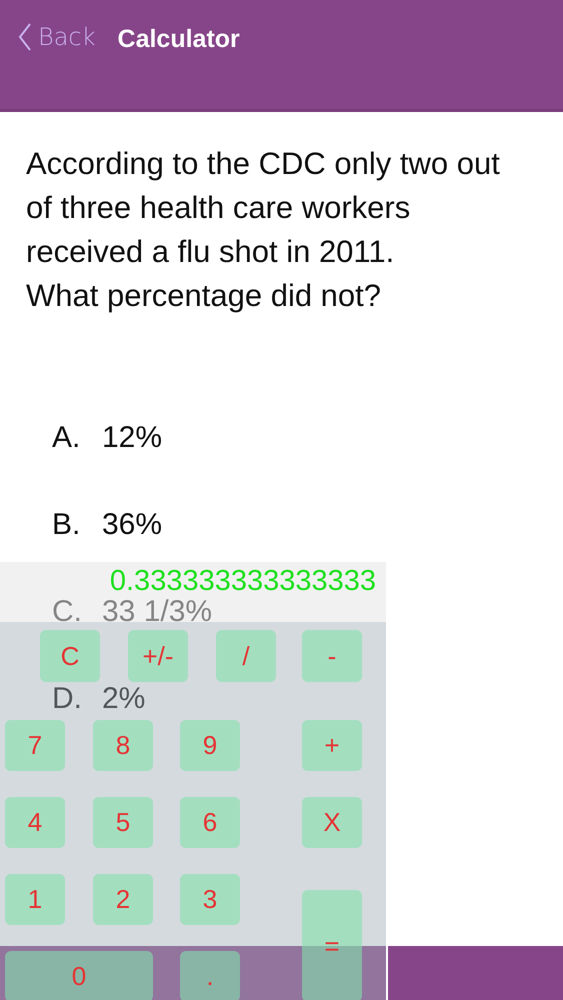 The image size is (563, 1000). What do you see at coordinates (35, 899) in the screenshot?
I see `calculator-key: 1` at bounding box center [35, 899].